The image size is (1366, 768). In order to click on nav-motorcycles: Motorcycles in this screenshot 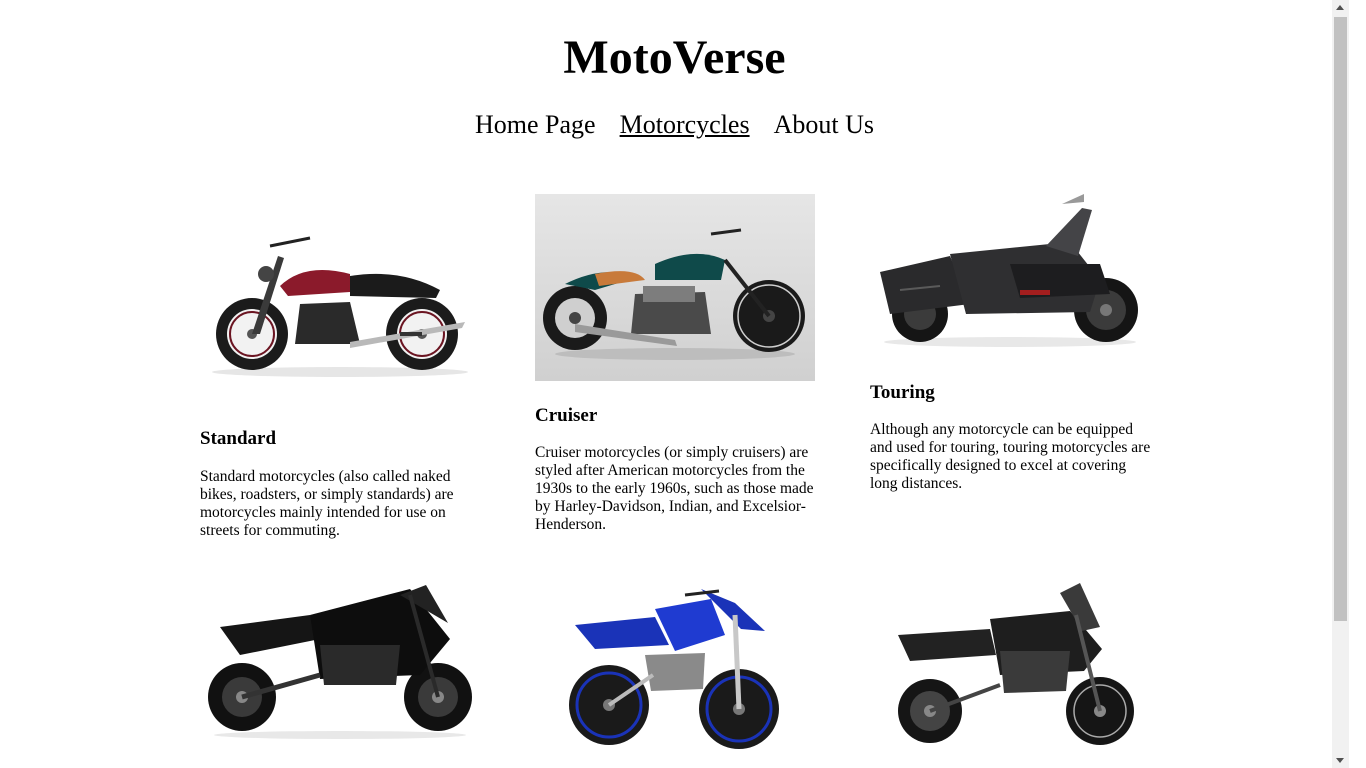, I will do `click(685, 125)`.